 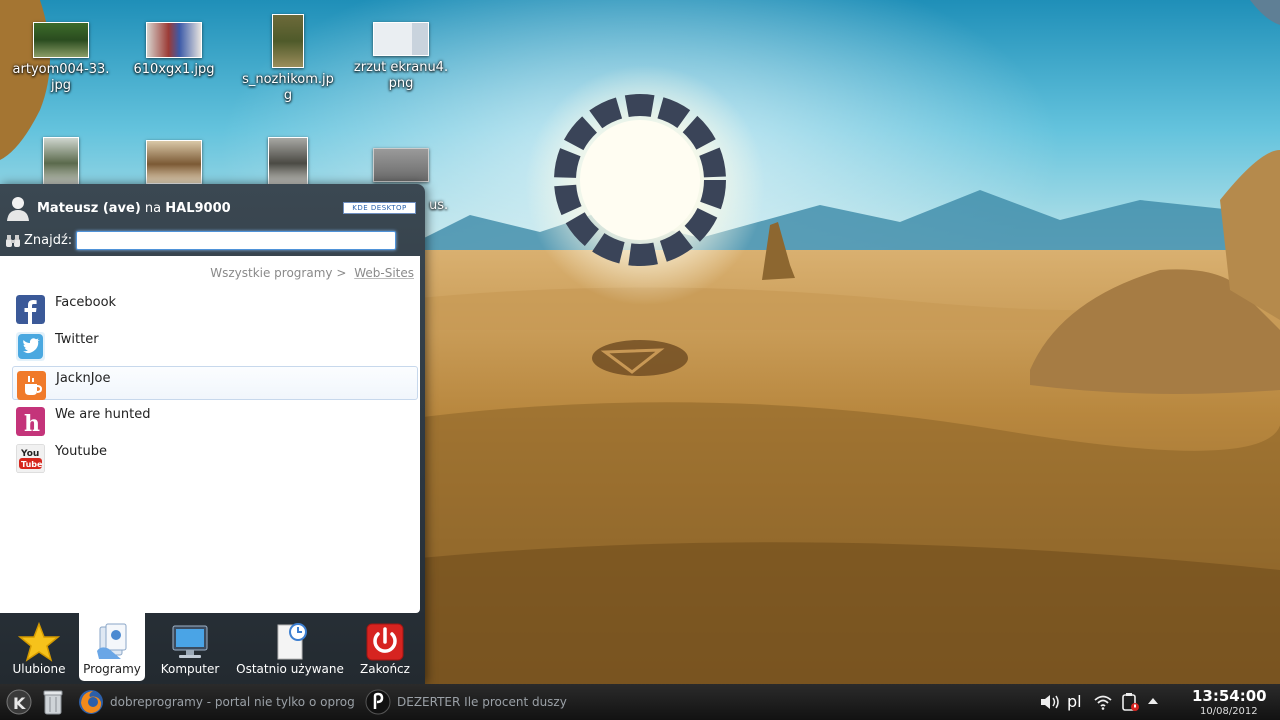 I want to click on recent-icon, so click(x=292, y=641).